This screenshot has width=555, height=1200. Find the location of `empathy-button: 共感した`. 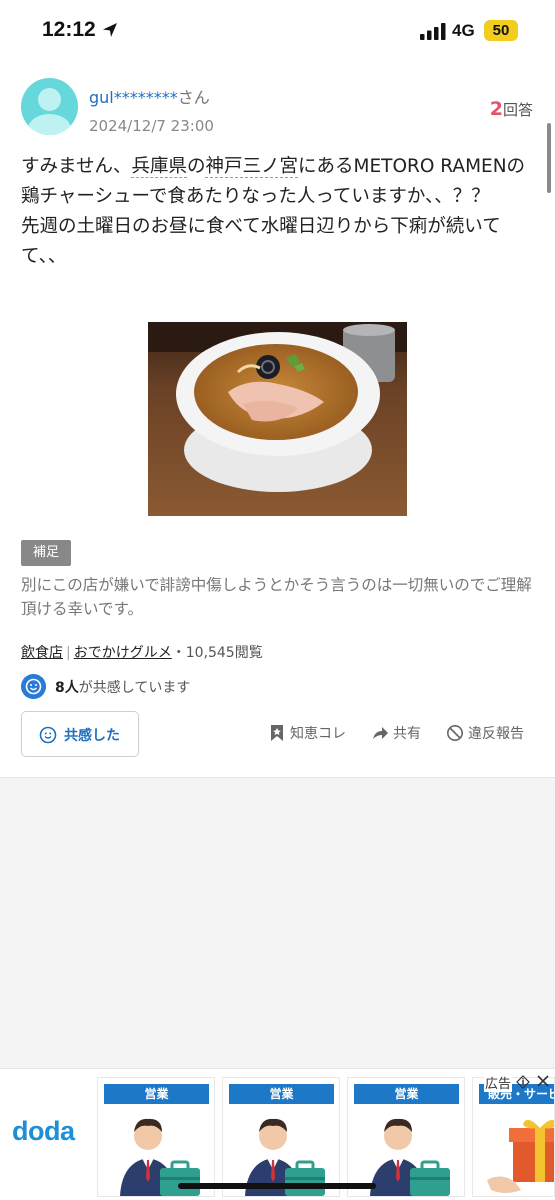

empathy-button: 共感した is located at coordinates (80, 734).